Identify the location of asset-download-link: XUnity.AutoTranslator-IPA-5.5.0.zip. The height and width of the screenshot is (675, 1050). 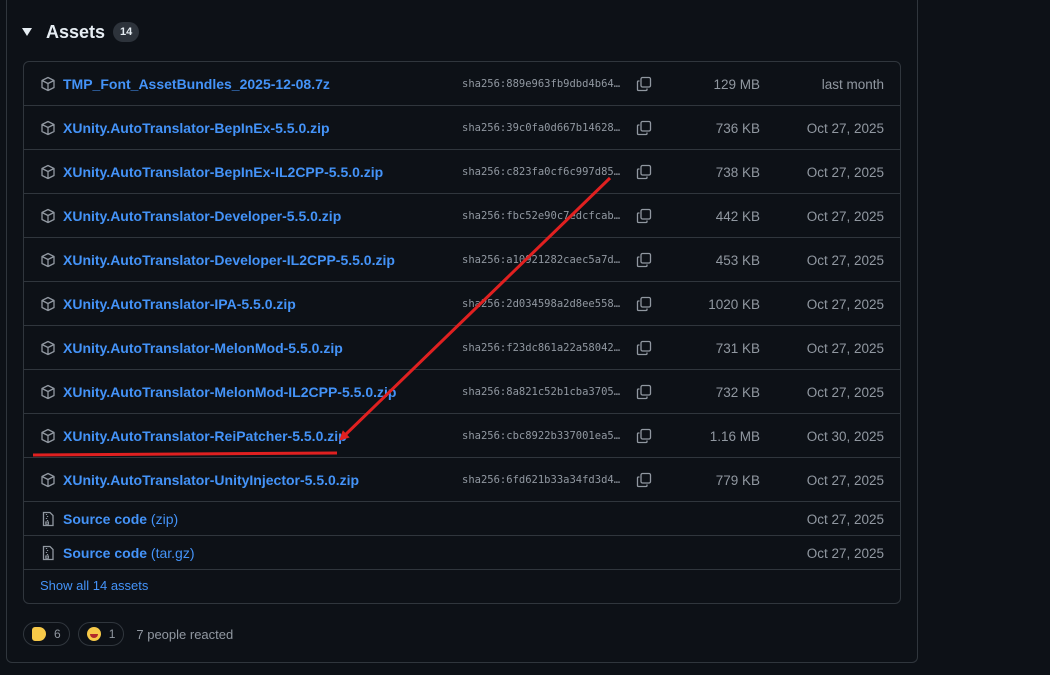
(179, 304).